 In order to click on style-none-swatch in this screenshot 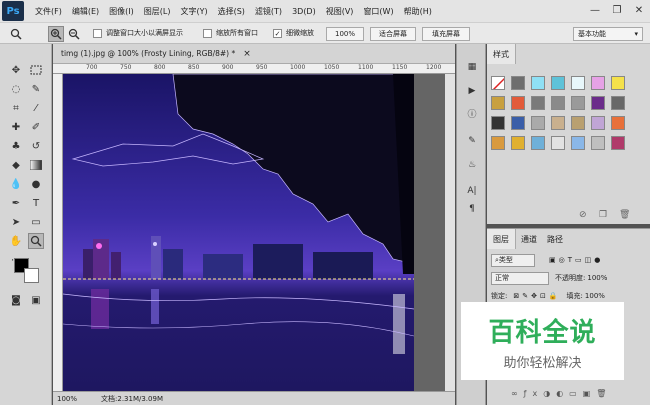, I will do `click(498, 83)`.